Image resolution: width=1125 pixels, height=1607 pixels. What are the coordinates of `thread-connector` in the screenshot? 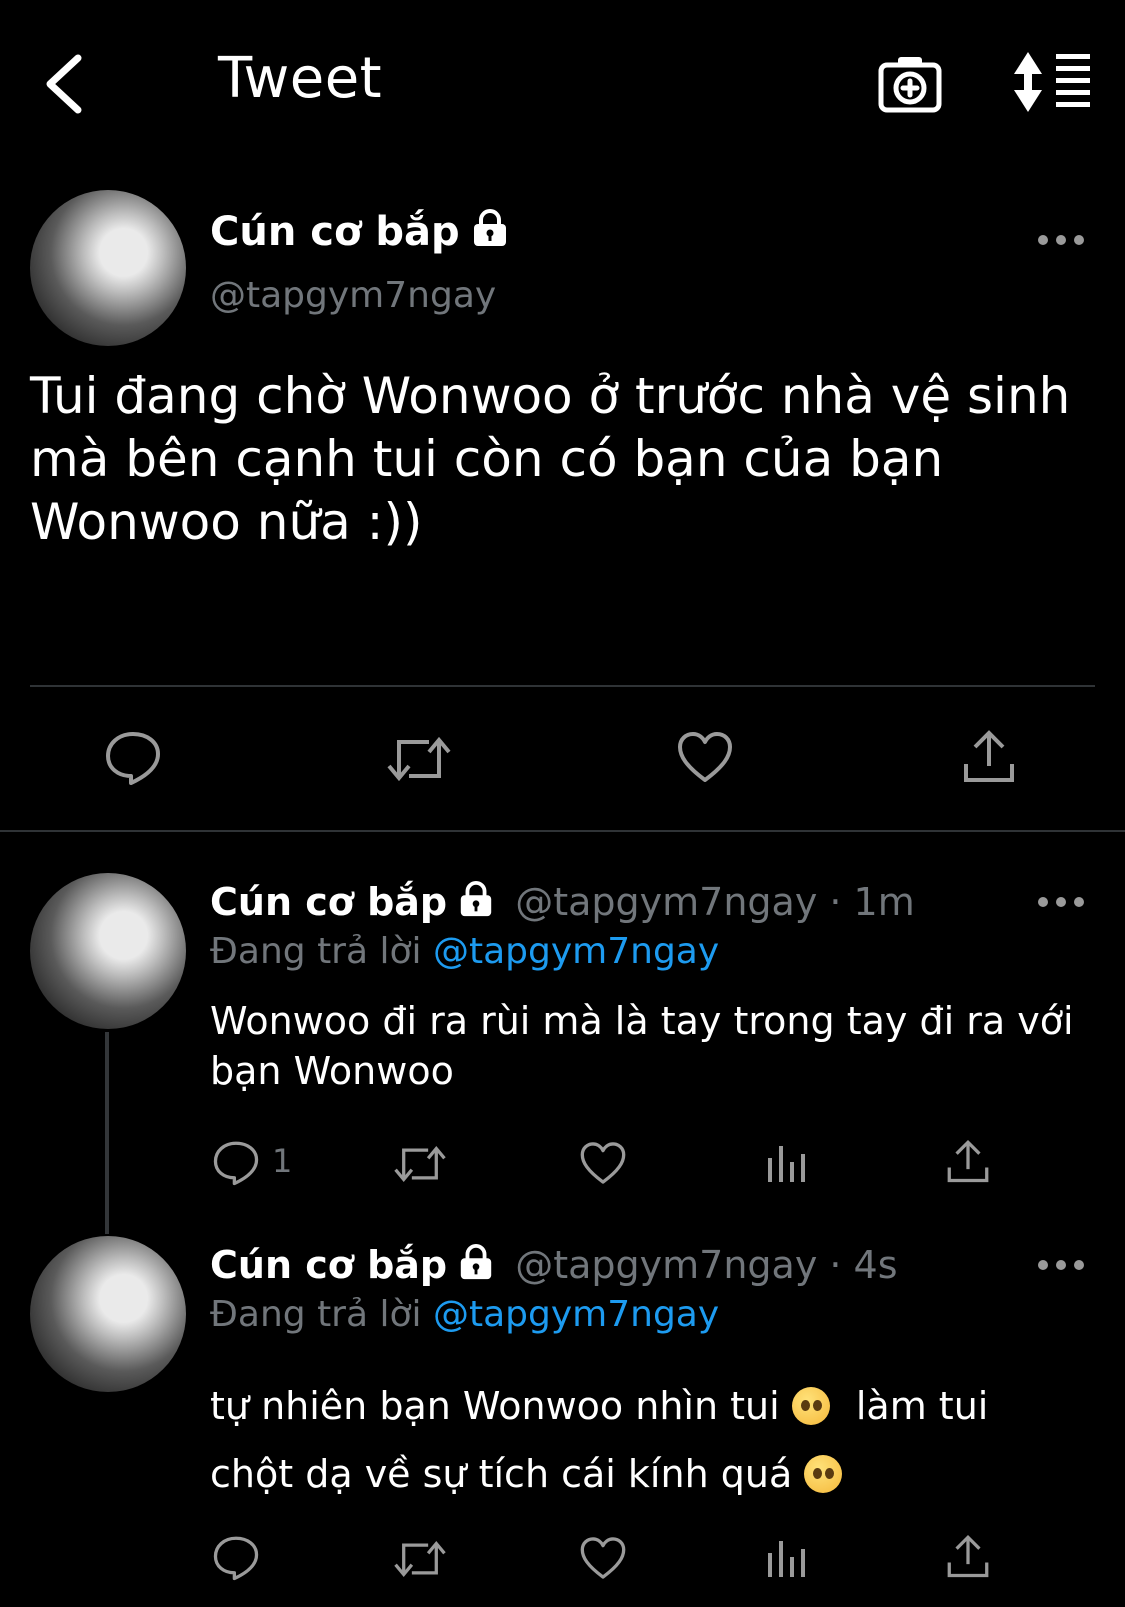 It's located at (107, 1133).